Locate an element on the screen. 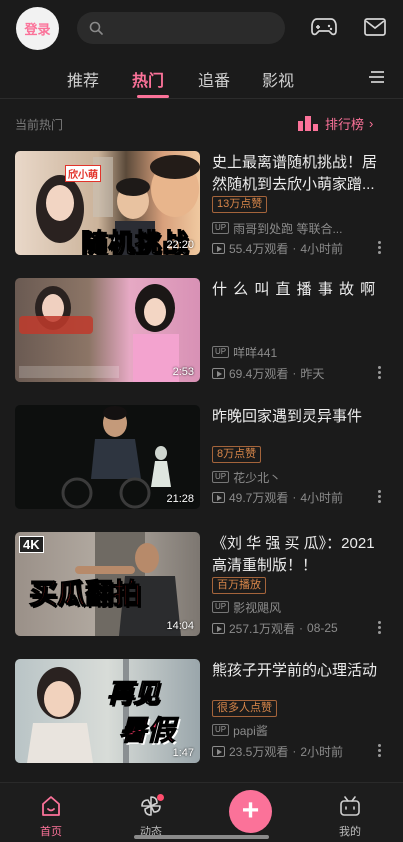  tab-recommend: 推荐 is located at coordinates (83, 79).